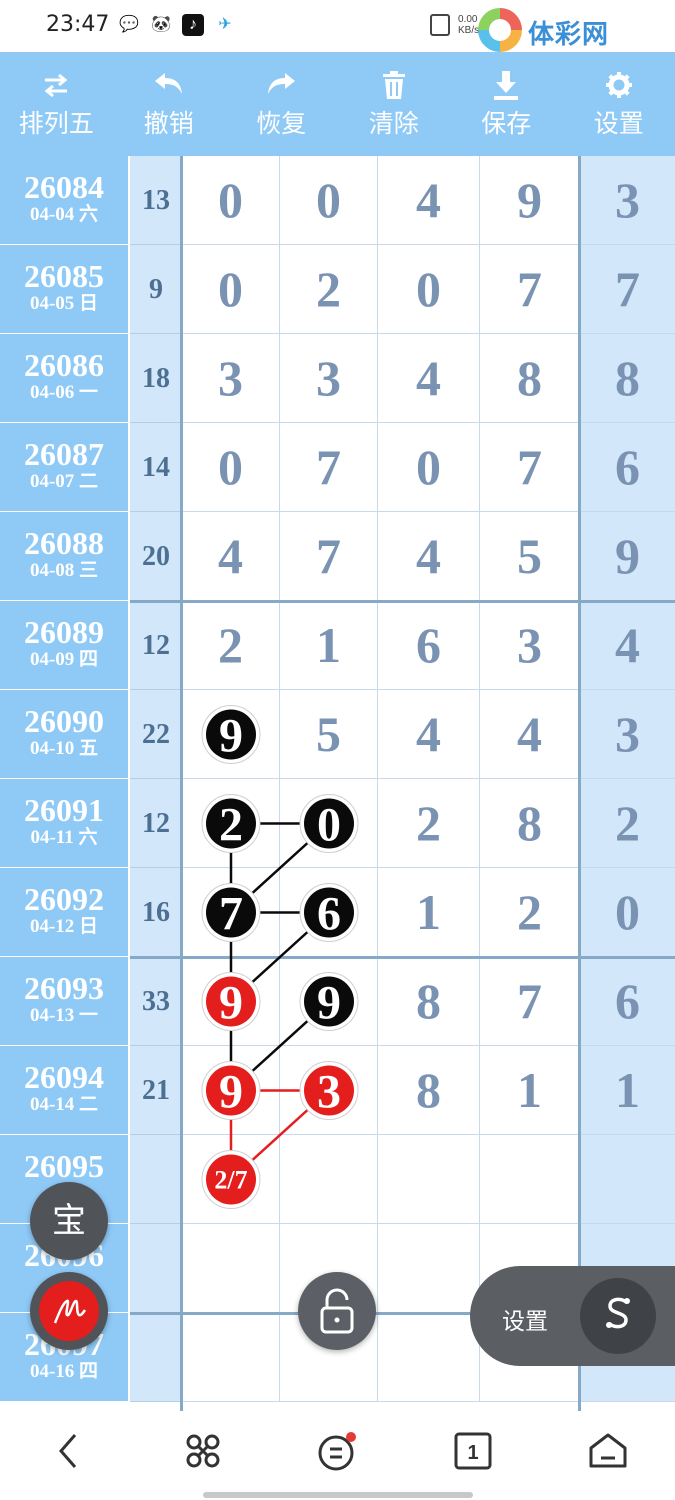 The width and height of the screenshot is (675, 1500). What do you see at coordinates (156, 289) in the screenshot?
I see `sum-cell: 9` at bounding box center [156, 289].